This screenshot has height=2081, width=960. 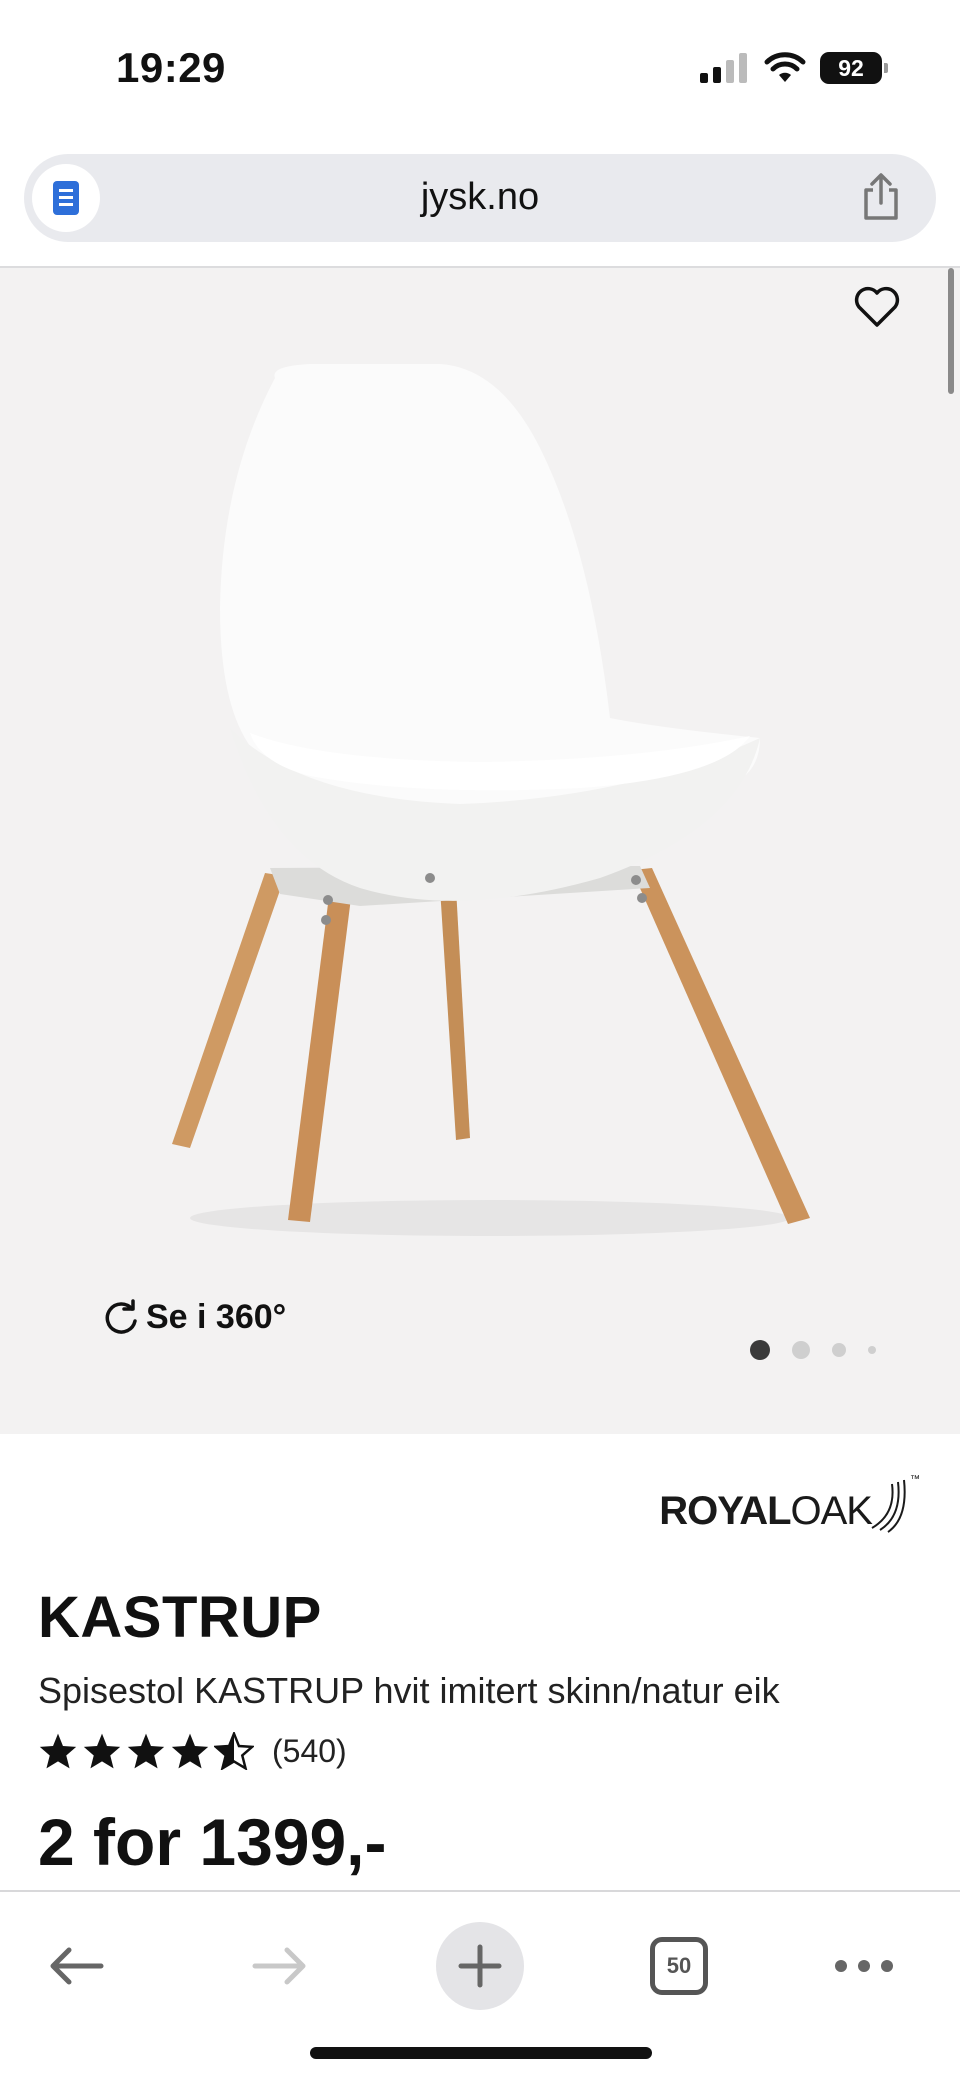 I want to click on battery-indicator: 92, so click(x=854, y=68).